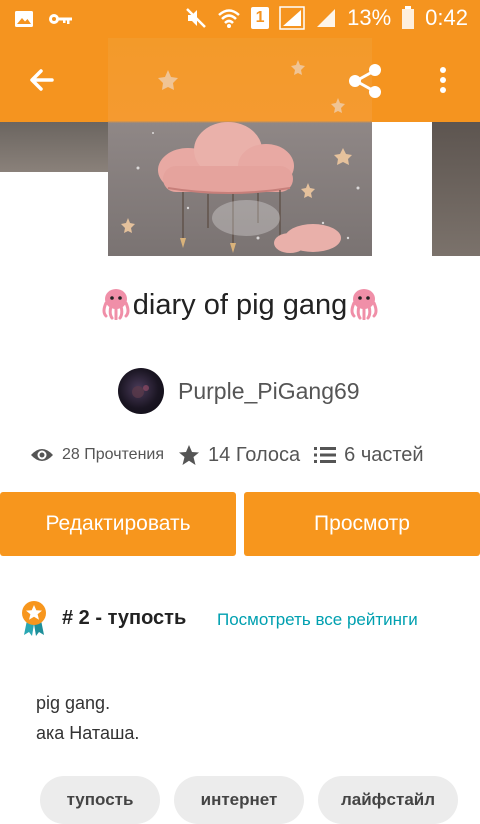 The width and height of the screenshot is (480, 824). Describe the element at coordinates (113, 454) in the screenshot. I see `reads-count: 28 Прочтения` at that location.